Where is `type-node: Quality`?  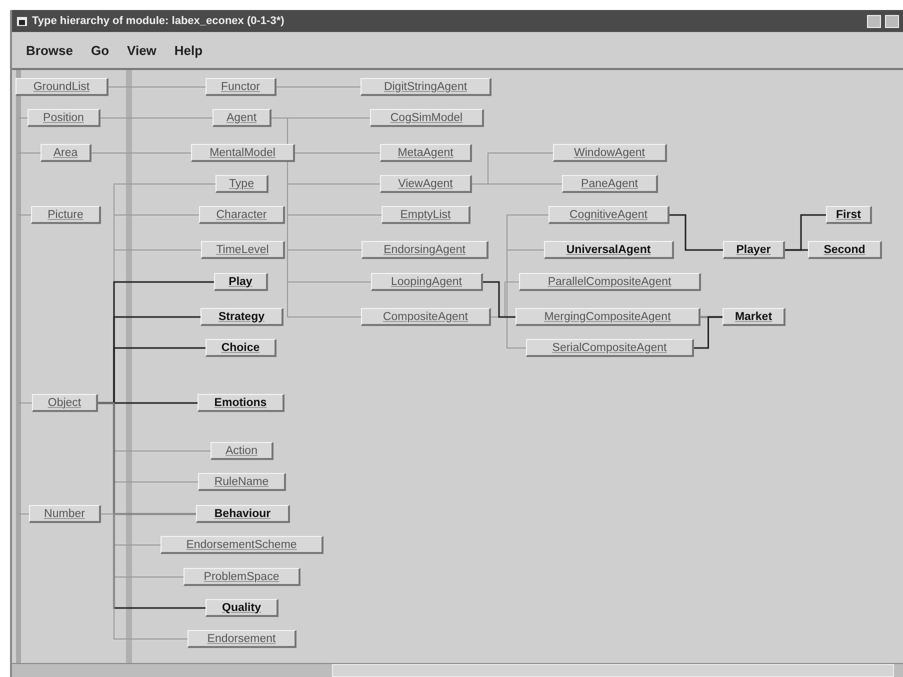
type-node: Quality is located at coordinates (242, 608).